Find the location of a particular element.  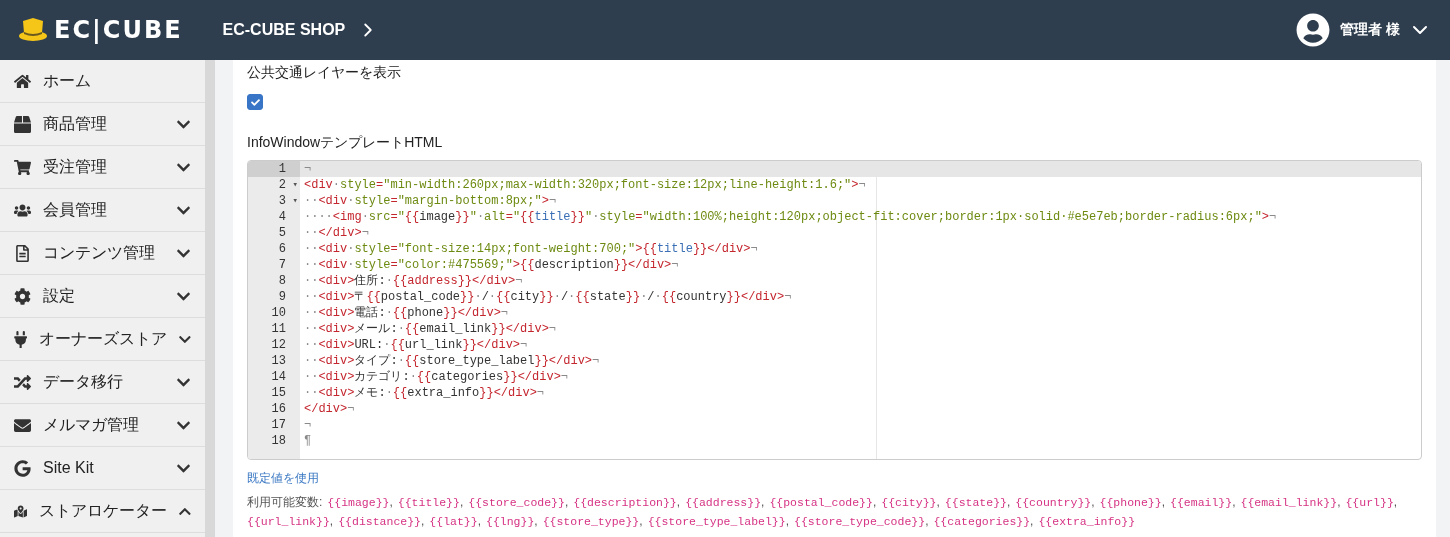

code-line: ··<div>電話:·{{phone}}</div>¬ is located at coordinates (406, 313).